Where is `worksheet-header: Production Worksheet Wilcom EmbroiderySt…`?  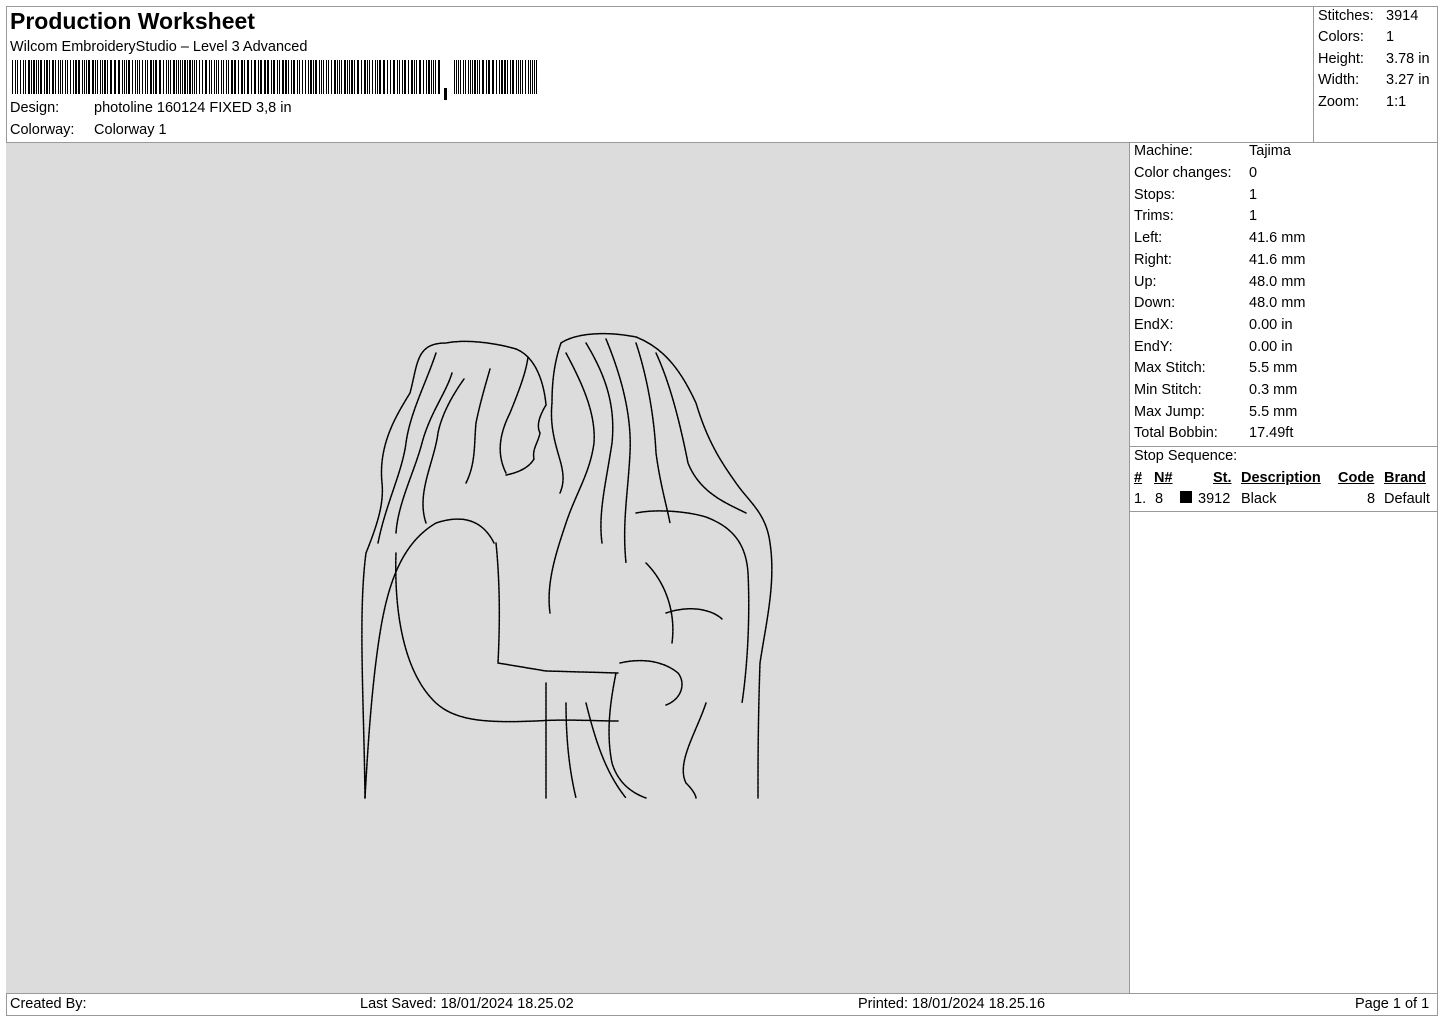 worksheet-header: Production Worksheet Wilcom EmbroiderySt… is located at coordinates (660, 74).